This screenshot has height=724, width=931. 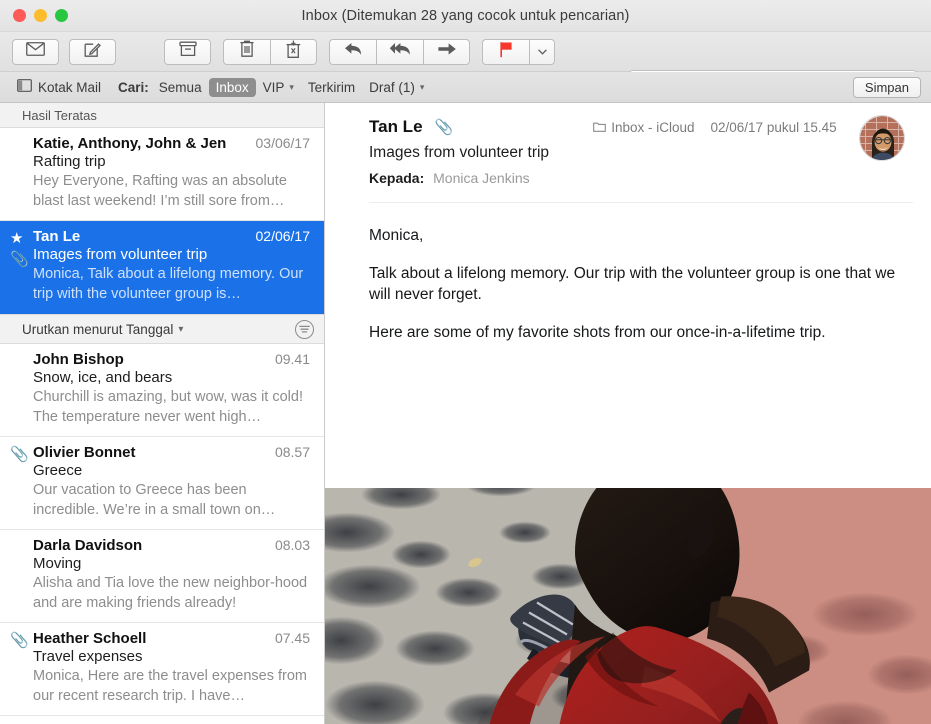 I want to click on scope-vip: VIP ▾, so click(x=278, y=87).